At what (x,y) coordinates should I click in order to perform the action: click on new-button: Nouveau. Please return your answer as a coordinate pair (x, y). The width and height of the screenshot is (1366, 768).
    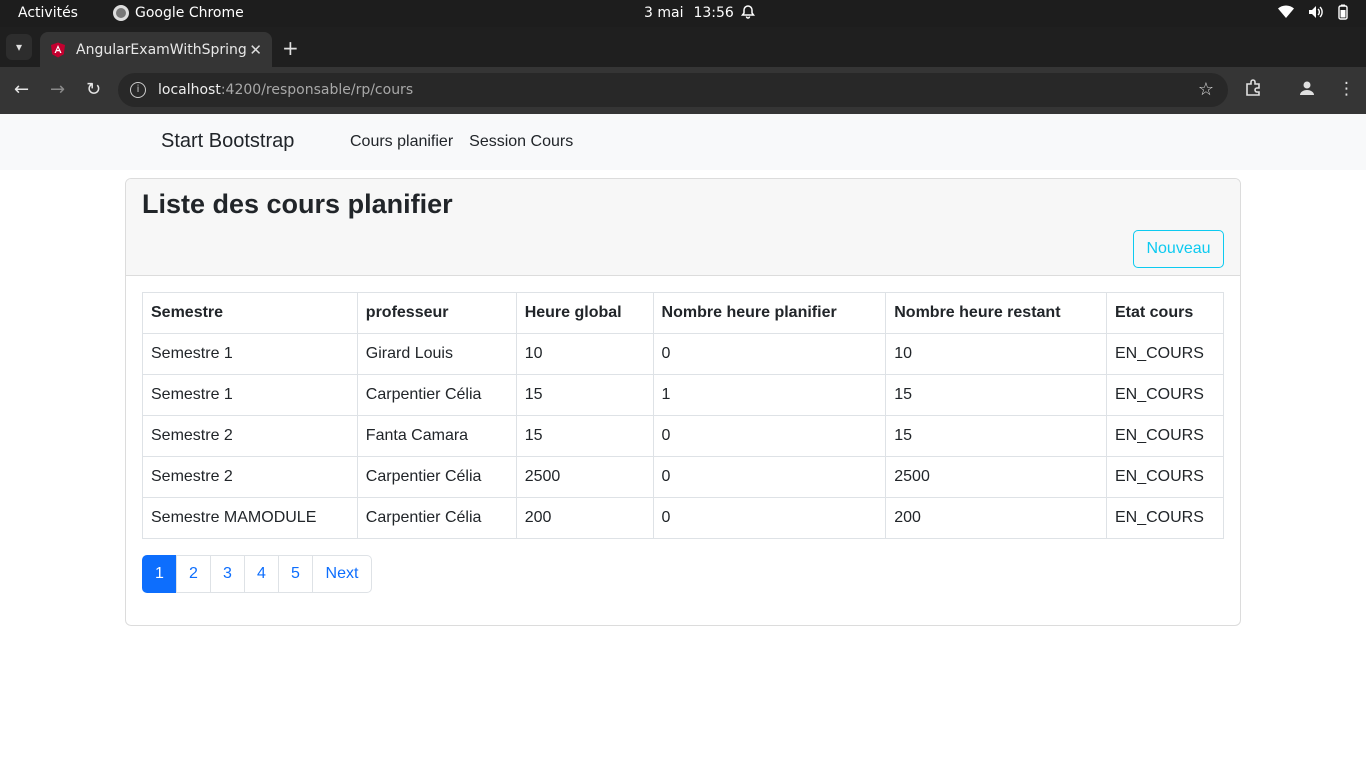
    Looking at the image, I should click on (1178, 249).